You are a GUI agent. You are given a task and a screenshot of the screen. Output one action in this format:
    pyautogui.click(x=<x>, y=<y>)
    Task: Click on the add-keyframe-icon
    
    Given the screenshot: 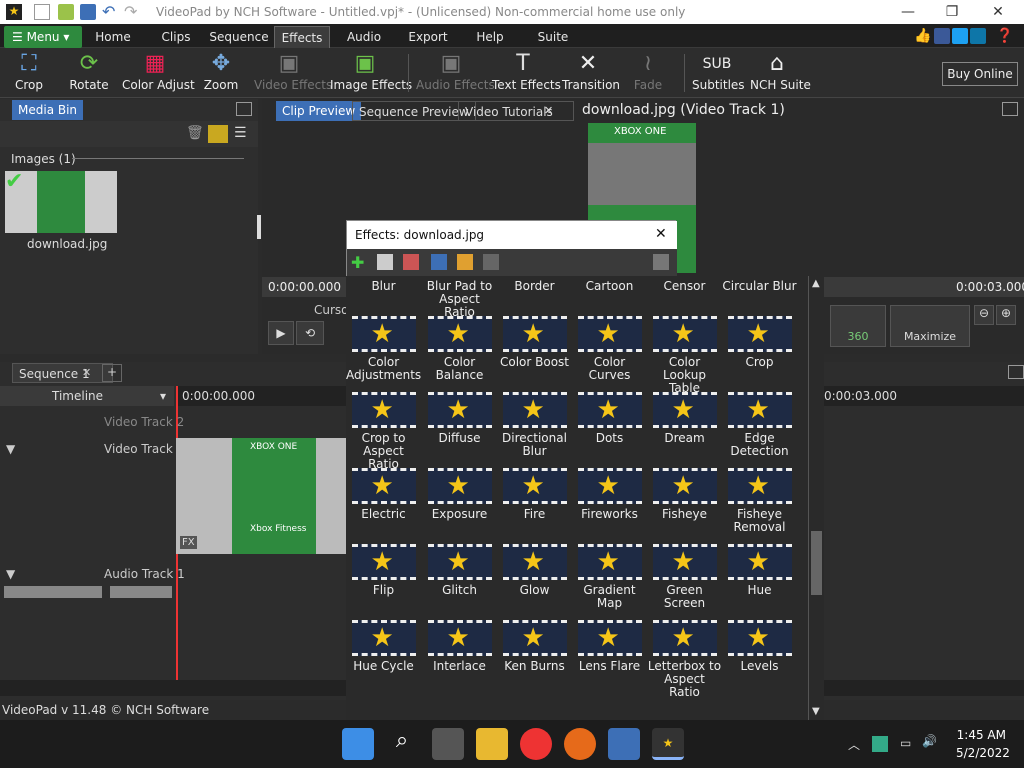 What is the action you would take?
    pyautogui.click(x=385, y=262)
    